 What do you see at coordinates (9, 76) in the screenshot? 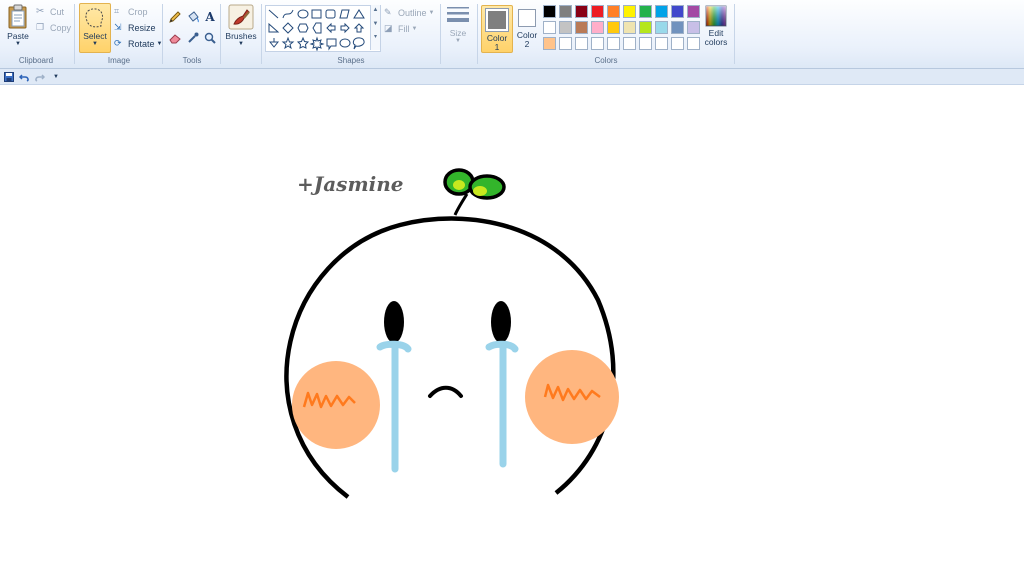
I see `save-icon` at bounding box center [9, 76].